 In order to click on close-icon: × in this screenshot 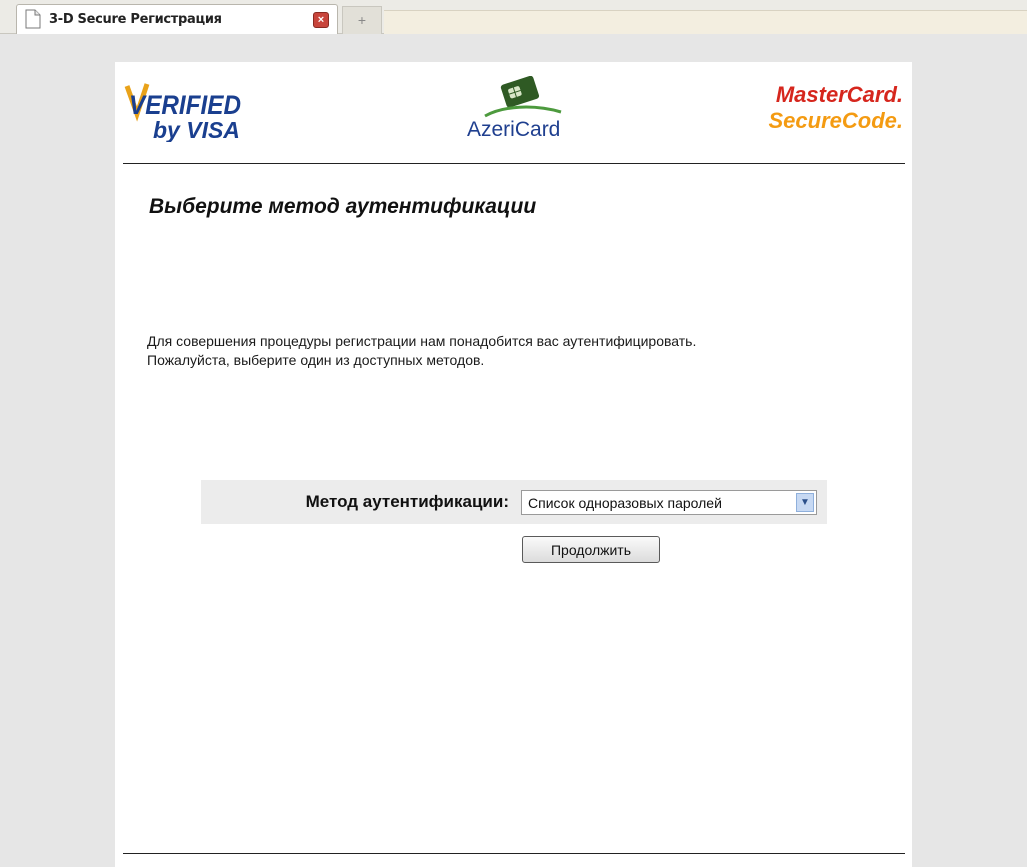, I will do `click(321, 20)`.